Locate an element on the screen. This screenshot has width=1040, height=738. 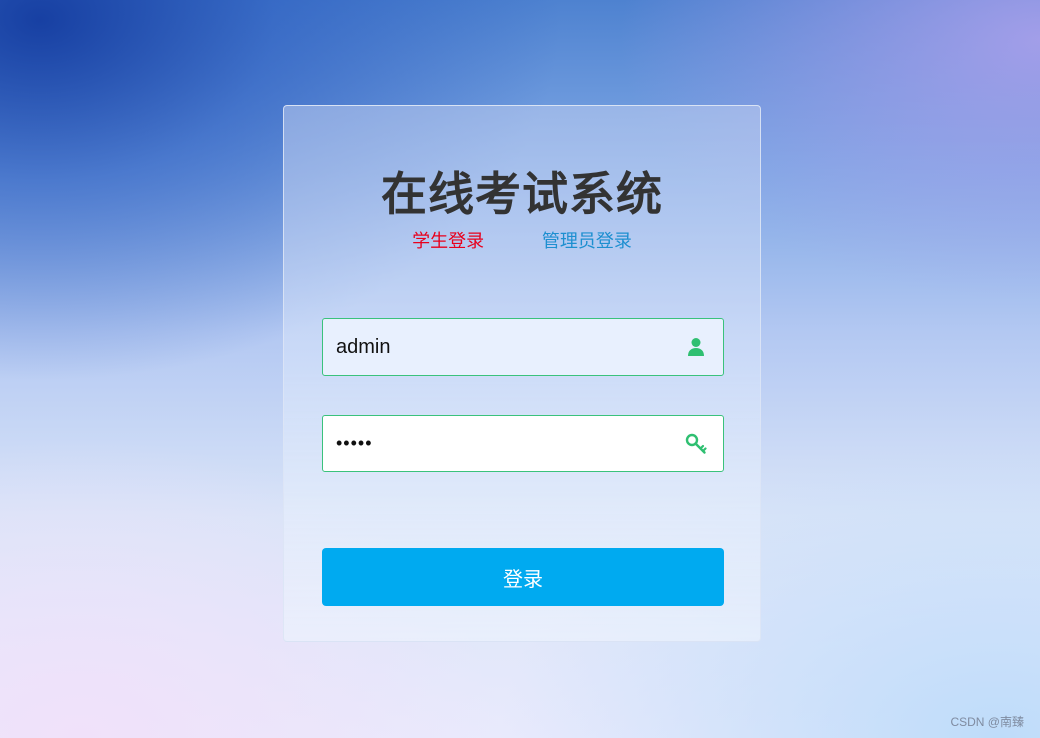
password-input is located at coordinates (493, 443).